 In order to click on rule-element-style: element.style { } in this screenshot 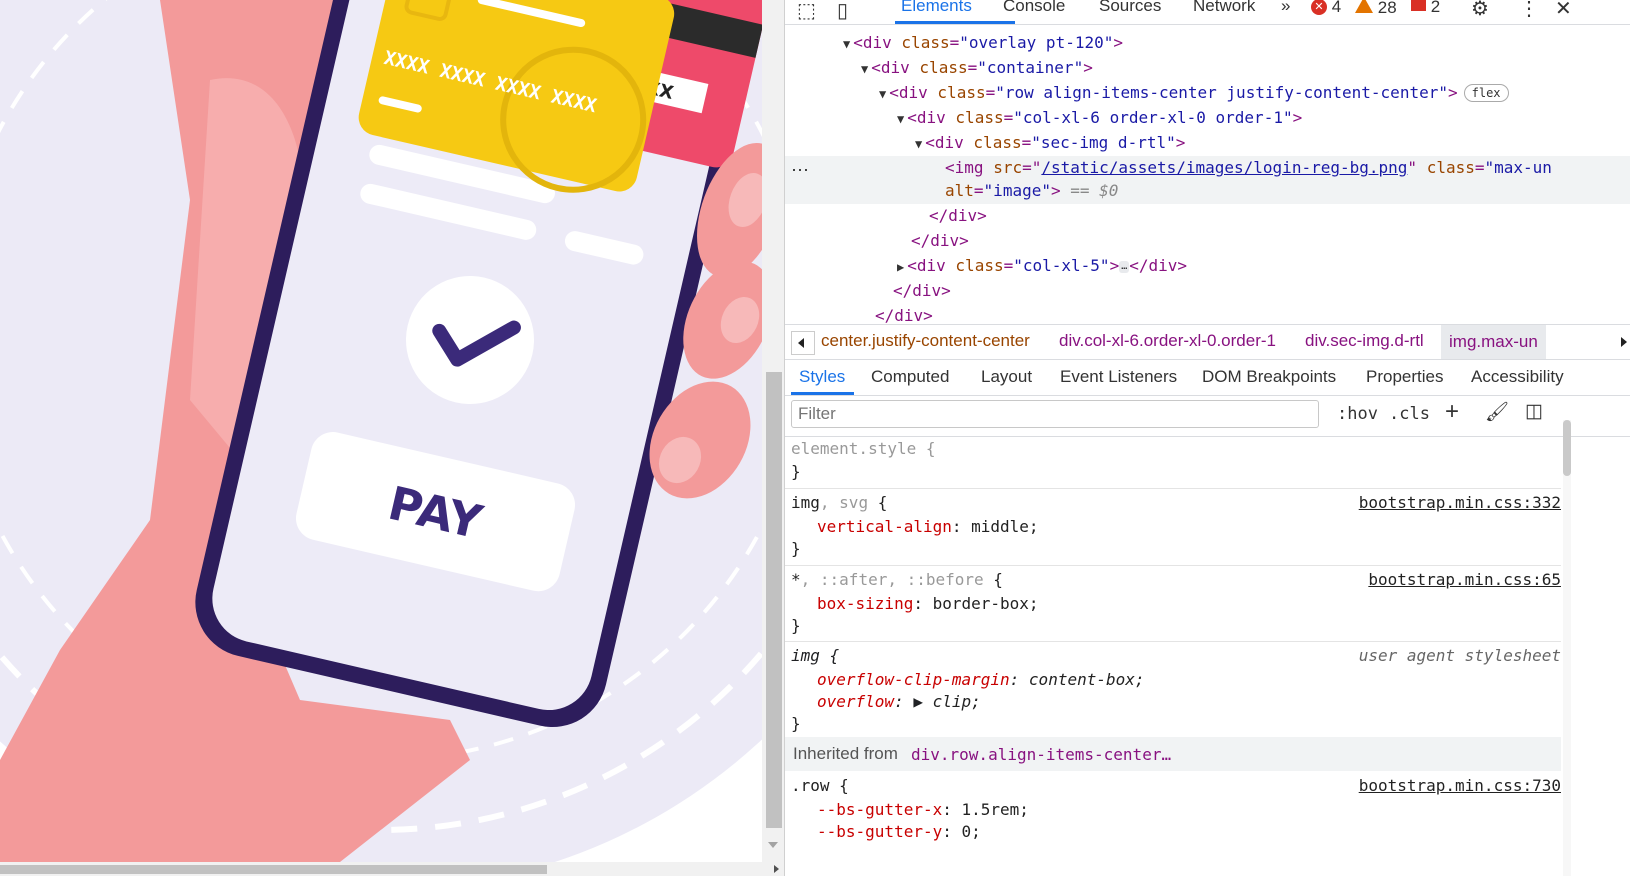, I will do `click(1173, 462)`.